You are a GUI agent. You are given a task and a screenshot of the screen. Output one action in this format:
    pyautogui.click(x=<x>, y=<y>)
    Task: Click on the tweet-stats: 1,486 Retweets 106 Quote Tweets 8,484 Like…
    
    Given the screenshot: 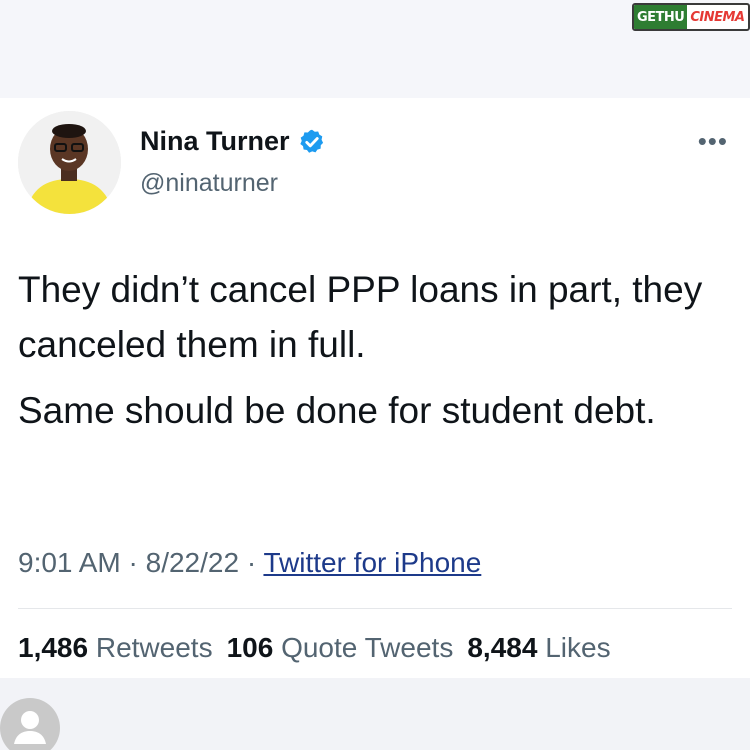 What is the action you would take?
    pyautogui.click(x=314, y=648)
    